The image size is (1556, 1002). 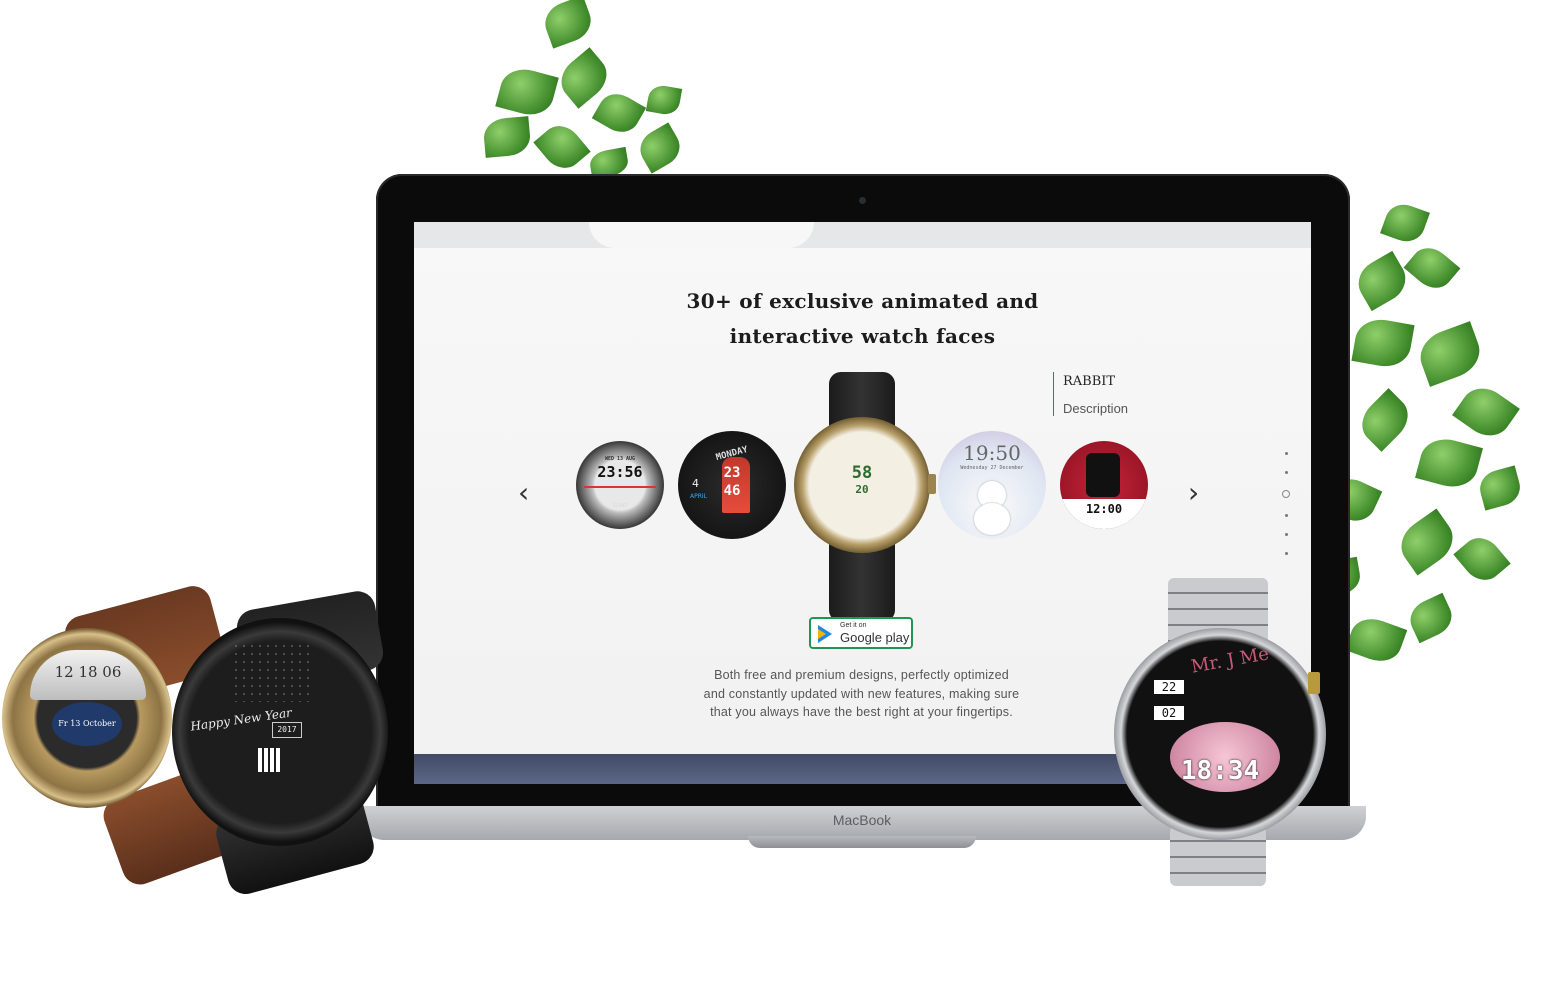 I want to click on browser-top-bar, so click(x=862, y=235).